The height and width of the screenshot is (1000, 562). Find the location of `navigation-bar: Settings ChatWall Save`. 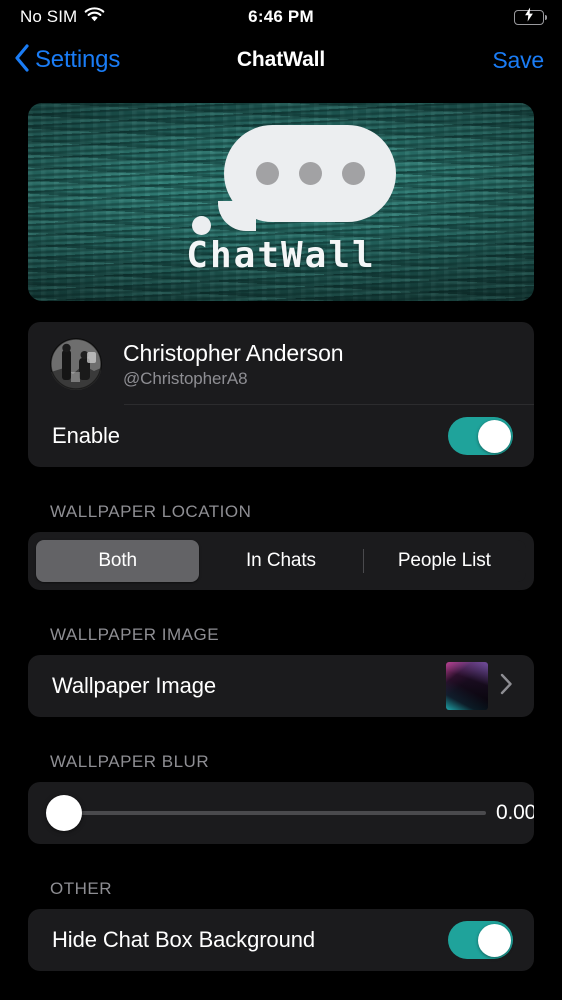

navigation-bar: Settings ChatWall Save is located at coordinates (281, 60).